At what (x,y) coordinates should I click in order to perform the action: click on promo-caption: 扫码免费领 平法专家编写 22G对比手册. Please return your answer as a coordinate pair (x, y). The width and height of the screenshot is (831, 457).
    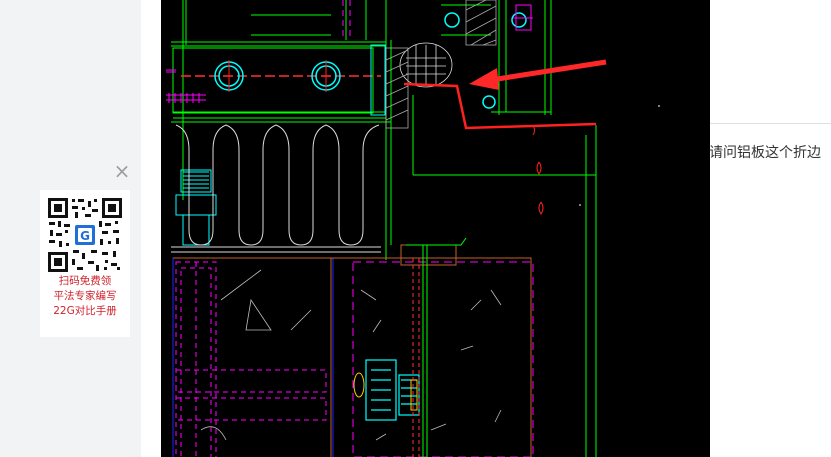
    Looking at the image, I should click on (85, 296).